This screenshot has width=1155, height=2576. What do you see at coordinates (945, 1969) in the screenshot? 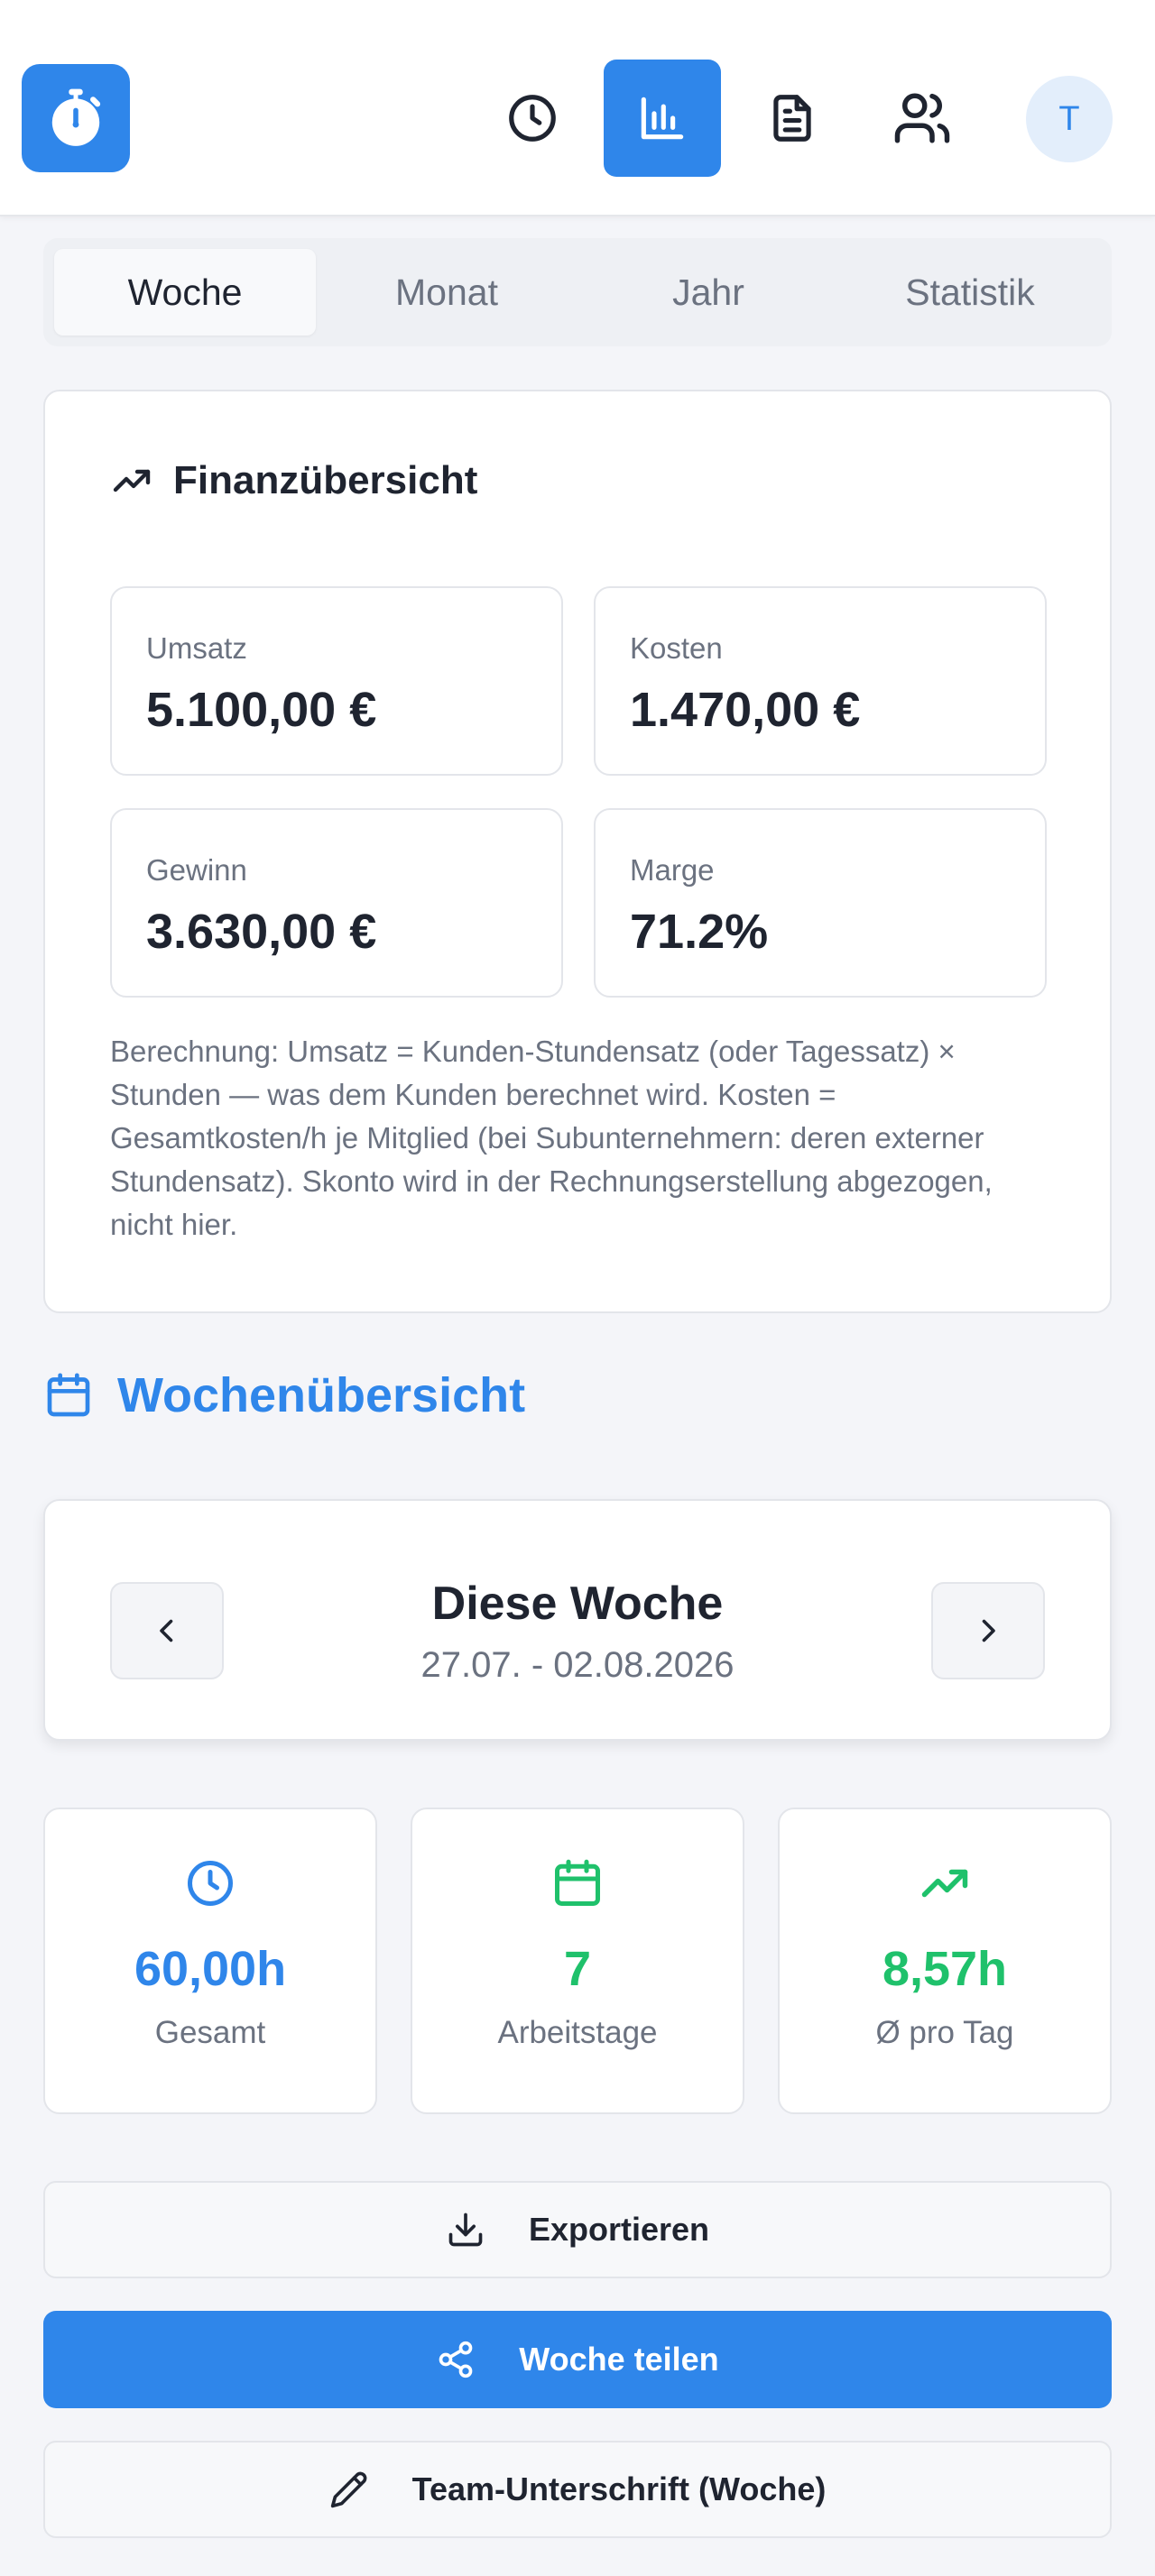
I see `avg-per-day-value: 8,57h` at bounding box center [945, 1969].